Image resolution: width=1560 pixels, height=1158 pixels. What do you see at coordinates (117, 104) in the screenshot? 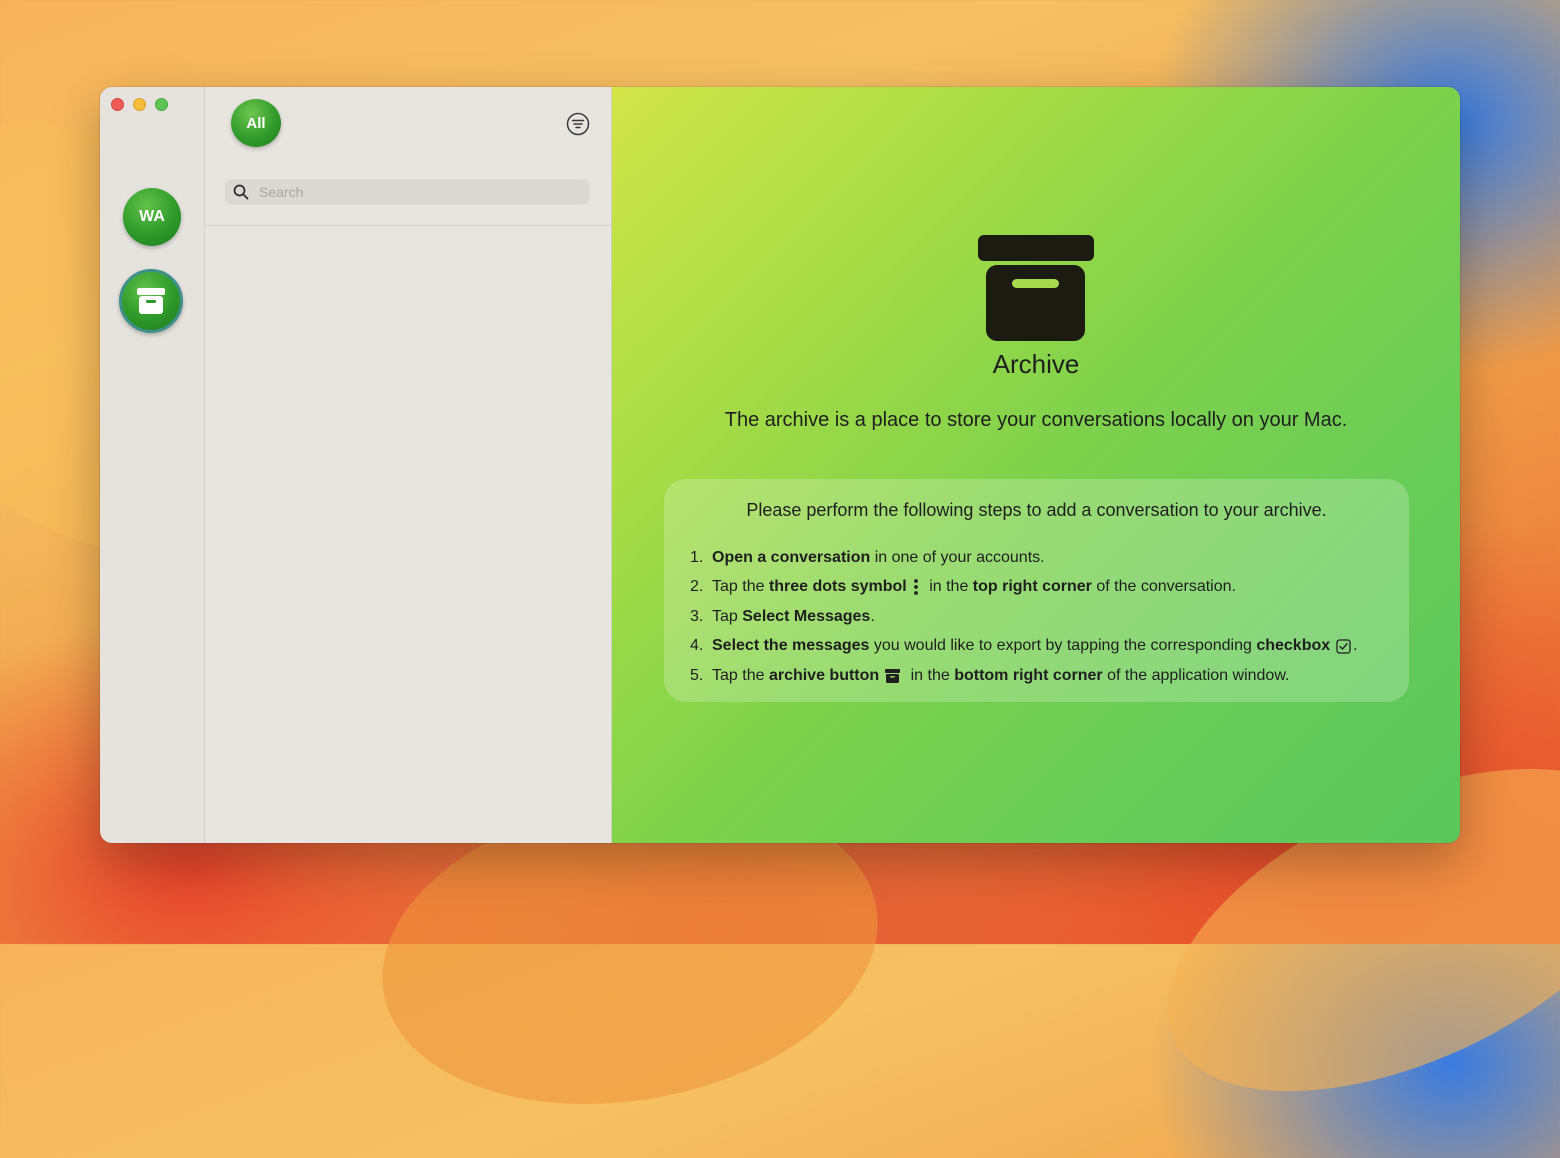
I see `close-window-button` at bounding box center [117, 104].